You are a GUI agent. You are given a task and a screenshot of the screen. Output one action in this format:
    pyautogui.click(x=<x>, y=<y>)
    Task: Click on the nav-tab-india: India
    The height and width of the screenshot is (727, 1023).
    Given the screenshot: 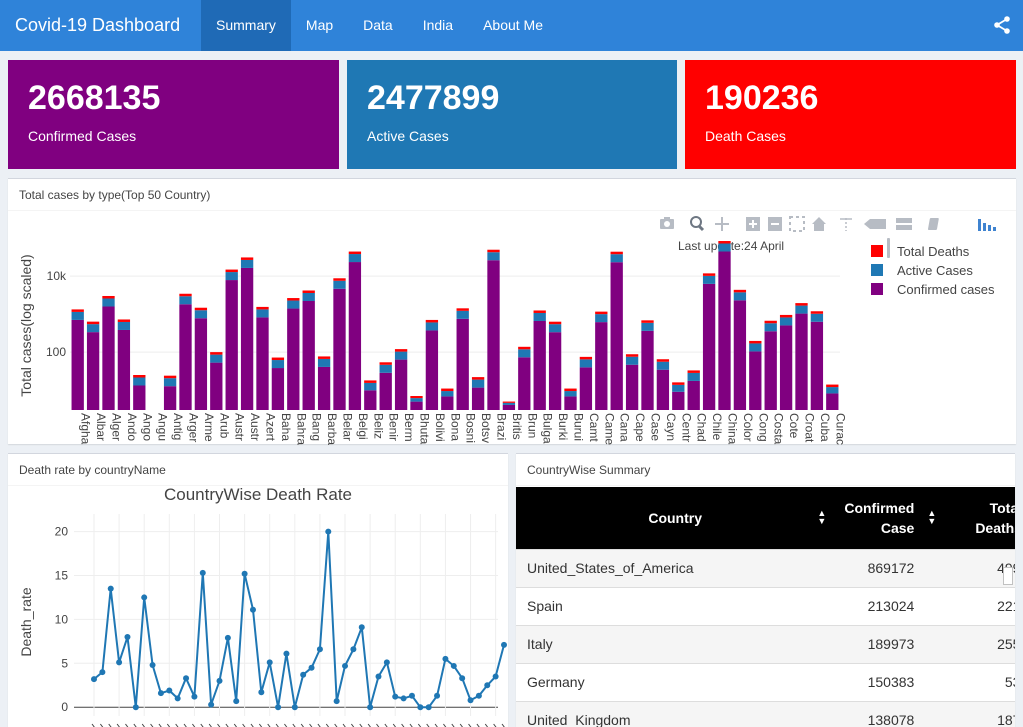 What is the action you would take?
    pyautogui.click(x=438, y=25)
    